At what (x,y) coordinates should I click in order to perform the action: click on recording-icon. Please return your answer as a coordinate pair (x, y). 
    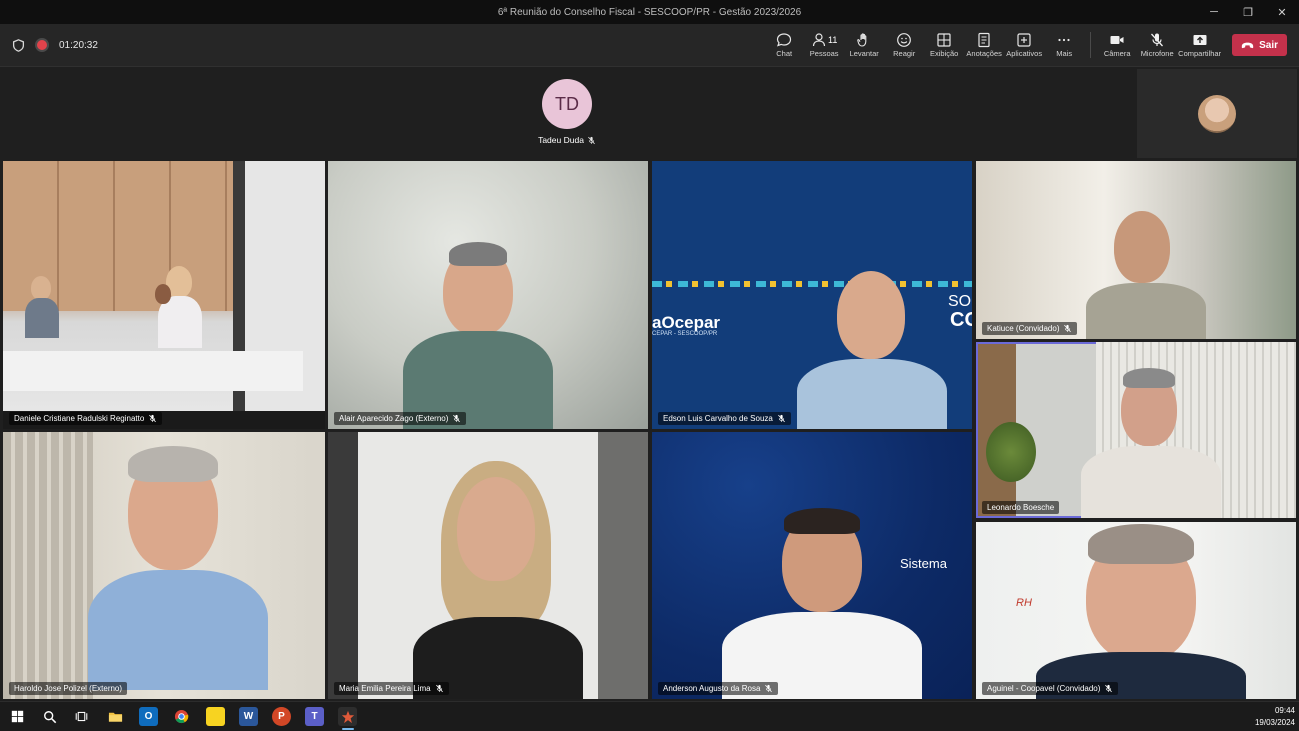
    Looking at the image, I should click on (42, 45).